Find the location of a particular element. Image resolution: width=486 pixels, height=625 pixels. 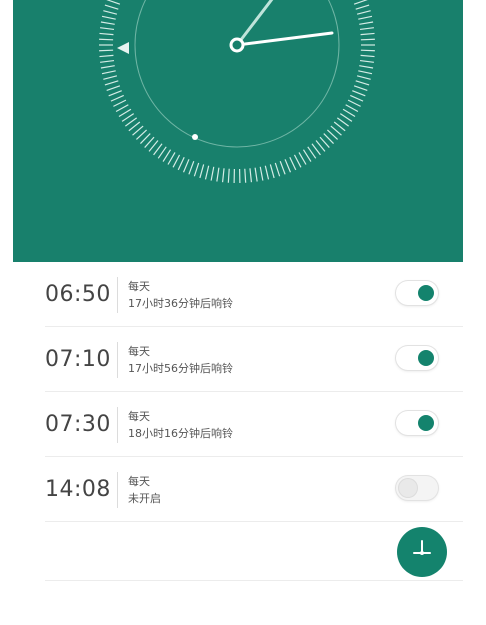

clock-seconds-dot is located at coordinates (195, 137).